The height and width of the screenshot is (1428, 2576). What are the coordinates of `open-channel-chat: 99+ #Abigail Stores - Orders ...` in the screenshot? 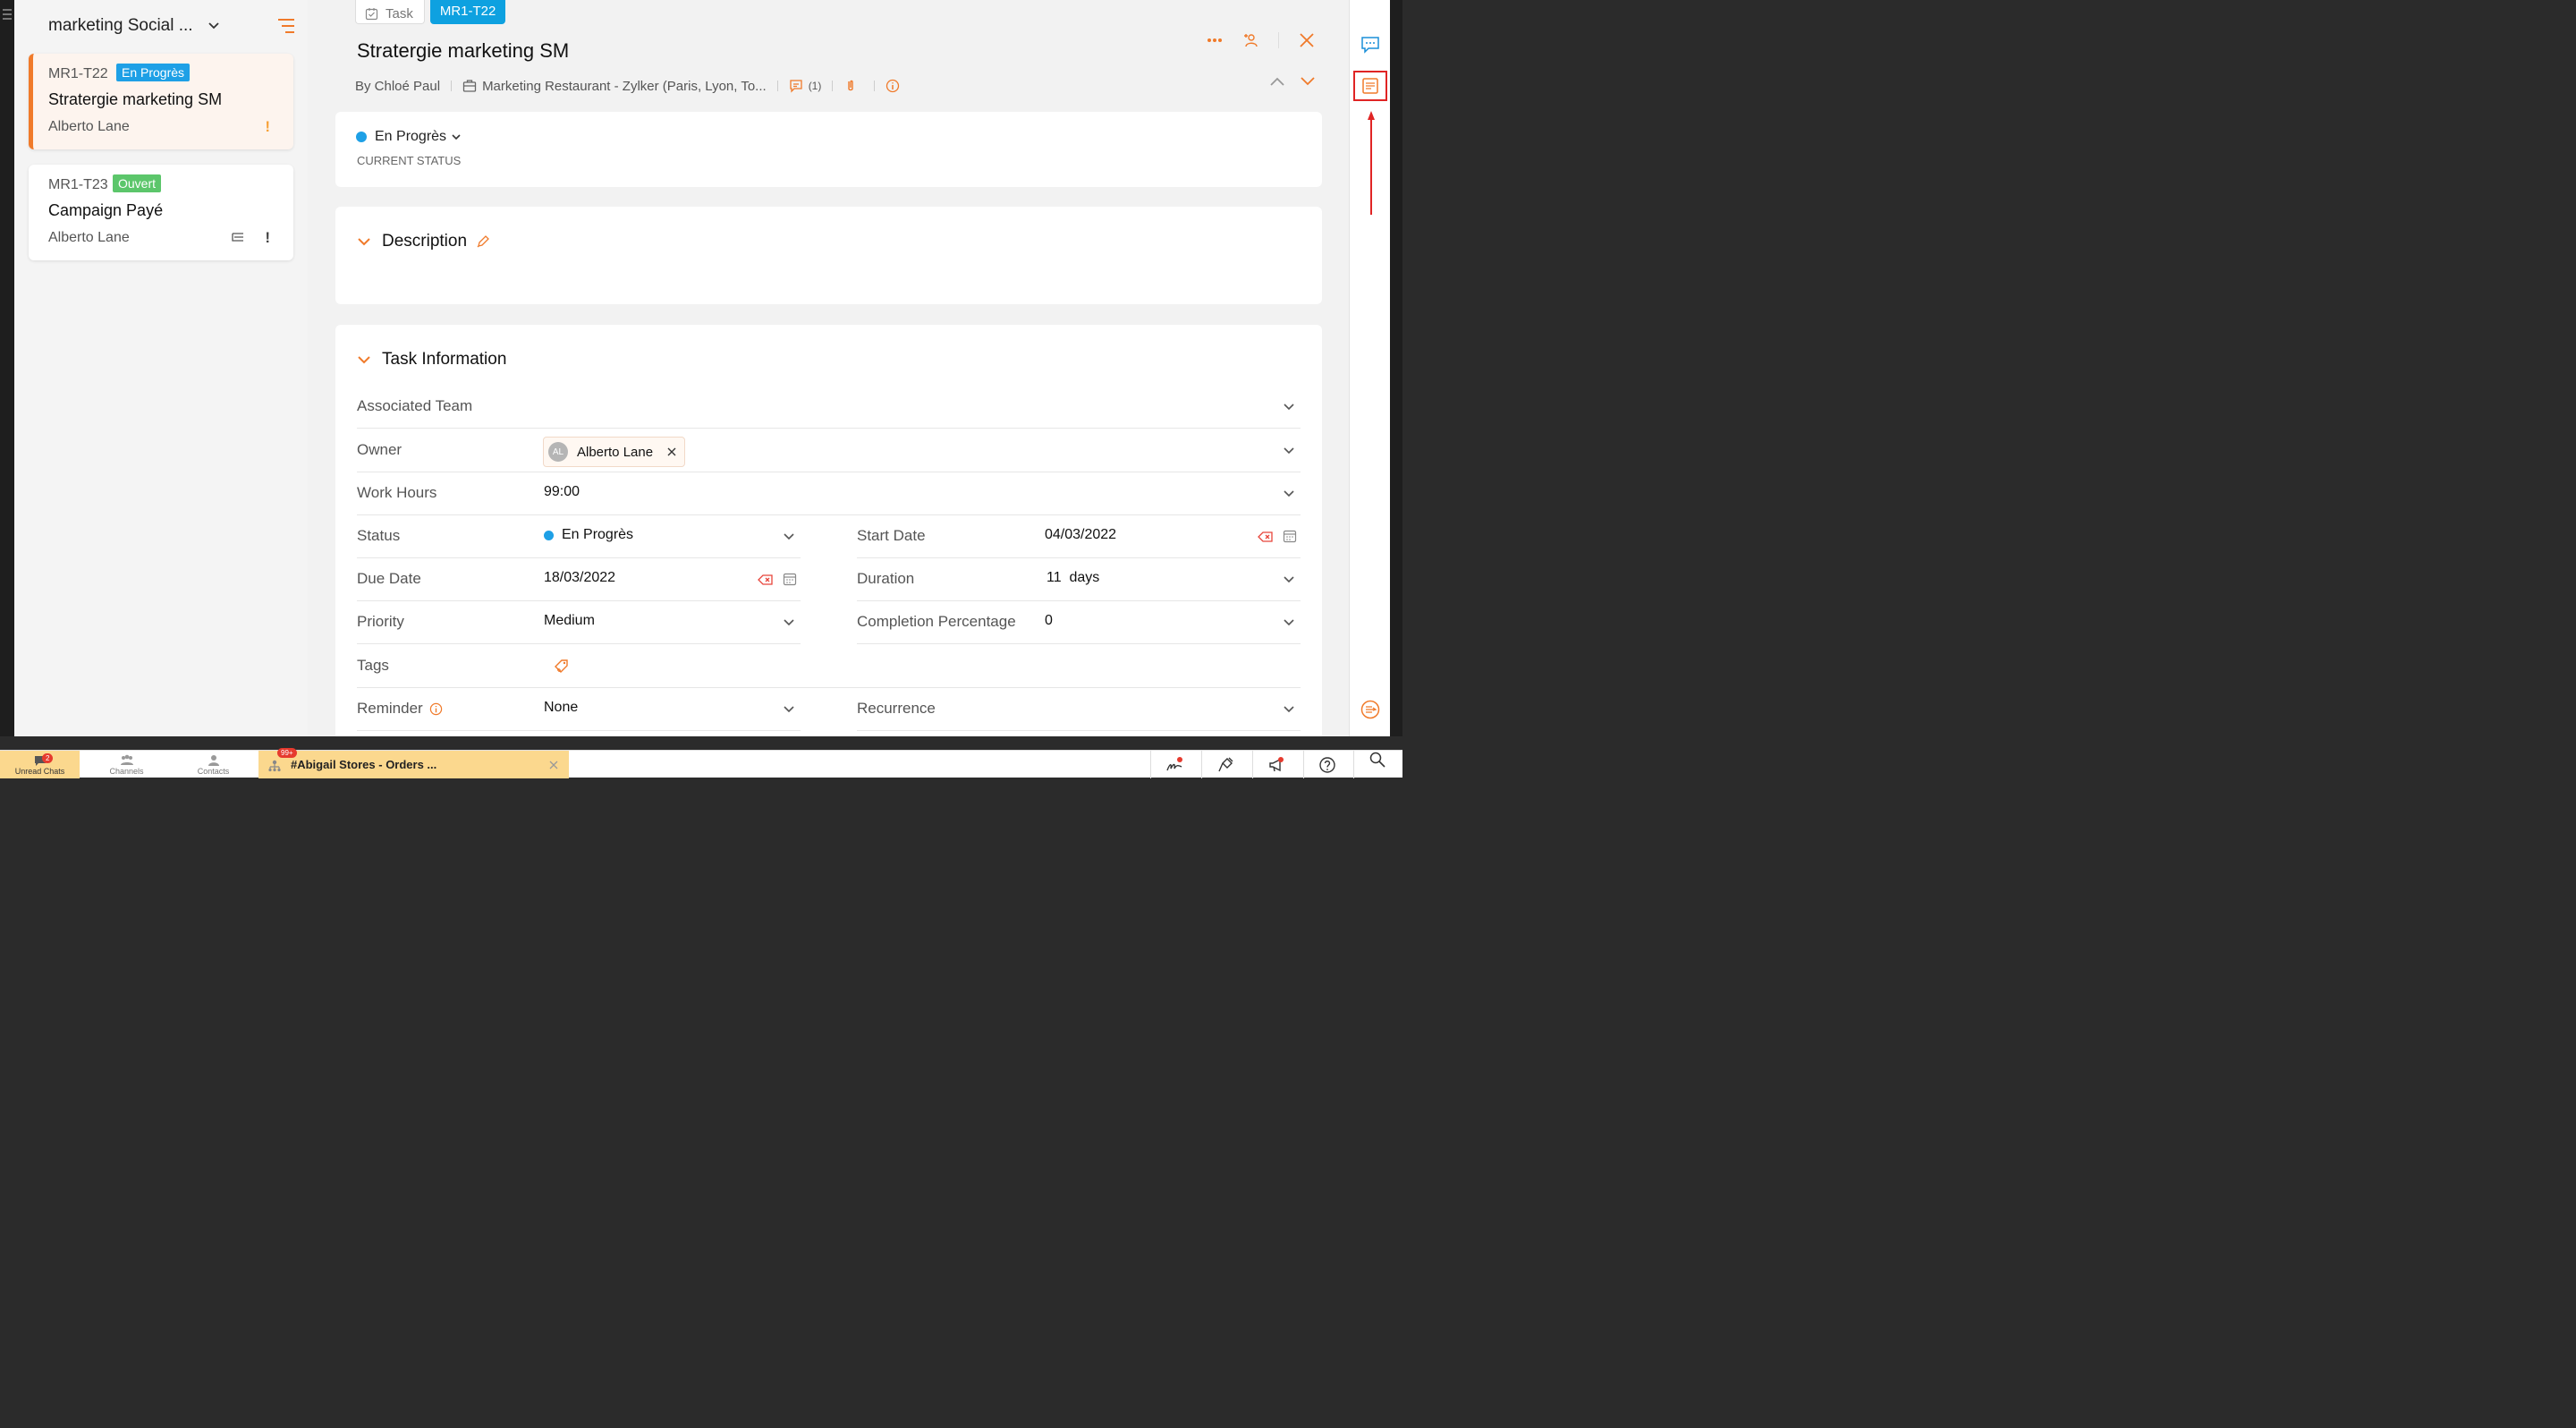 It's located at (413, 763).